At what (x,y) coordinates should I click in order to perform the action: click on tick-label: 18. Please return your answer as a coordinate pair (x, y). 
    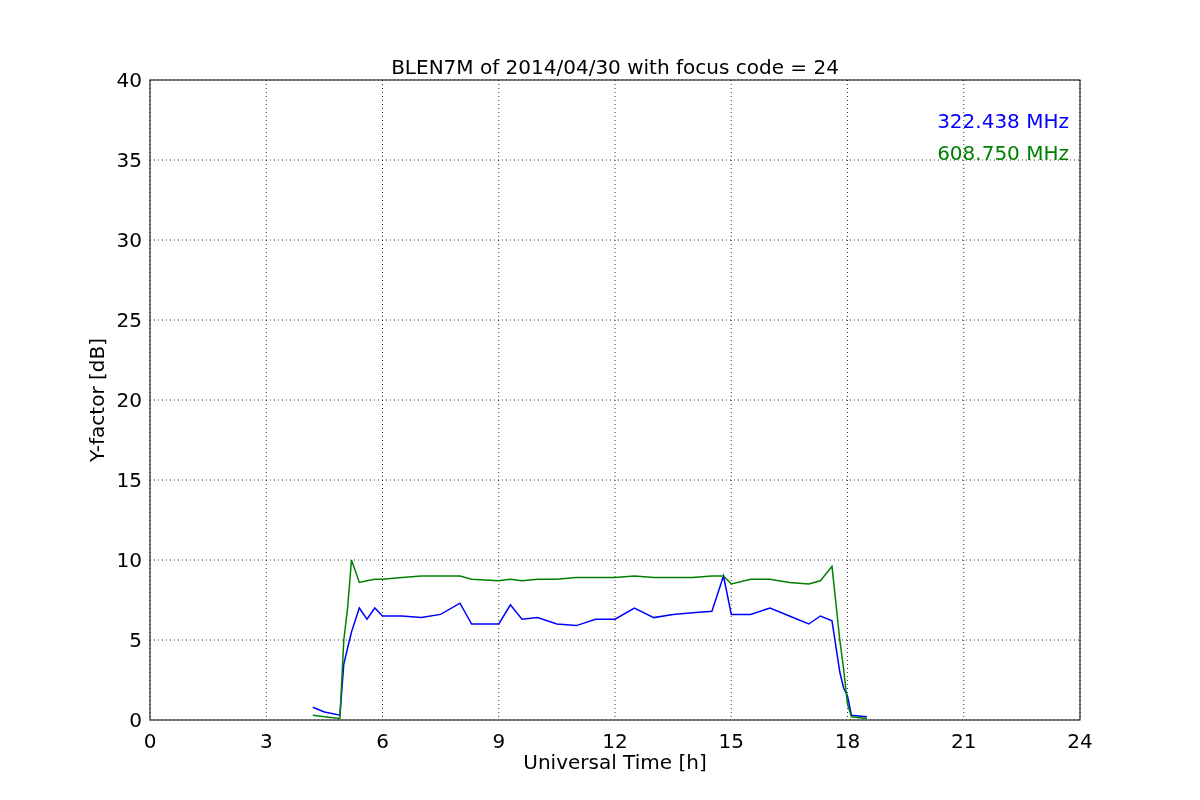
    Looking at the image, I should click on (847, 741).